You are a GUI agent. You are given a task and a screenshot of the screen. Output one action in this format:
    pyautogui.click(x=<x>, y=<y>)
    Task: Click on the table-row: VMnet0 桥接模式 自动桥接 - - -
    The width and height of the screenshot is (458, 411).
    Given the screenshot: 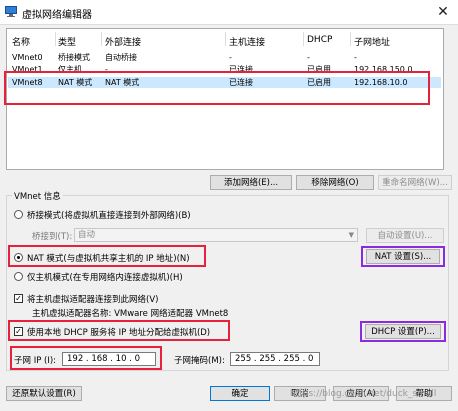 What is the action you would take?
    pyautogui.click(x=224, y=57)
    